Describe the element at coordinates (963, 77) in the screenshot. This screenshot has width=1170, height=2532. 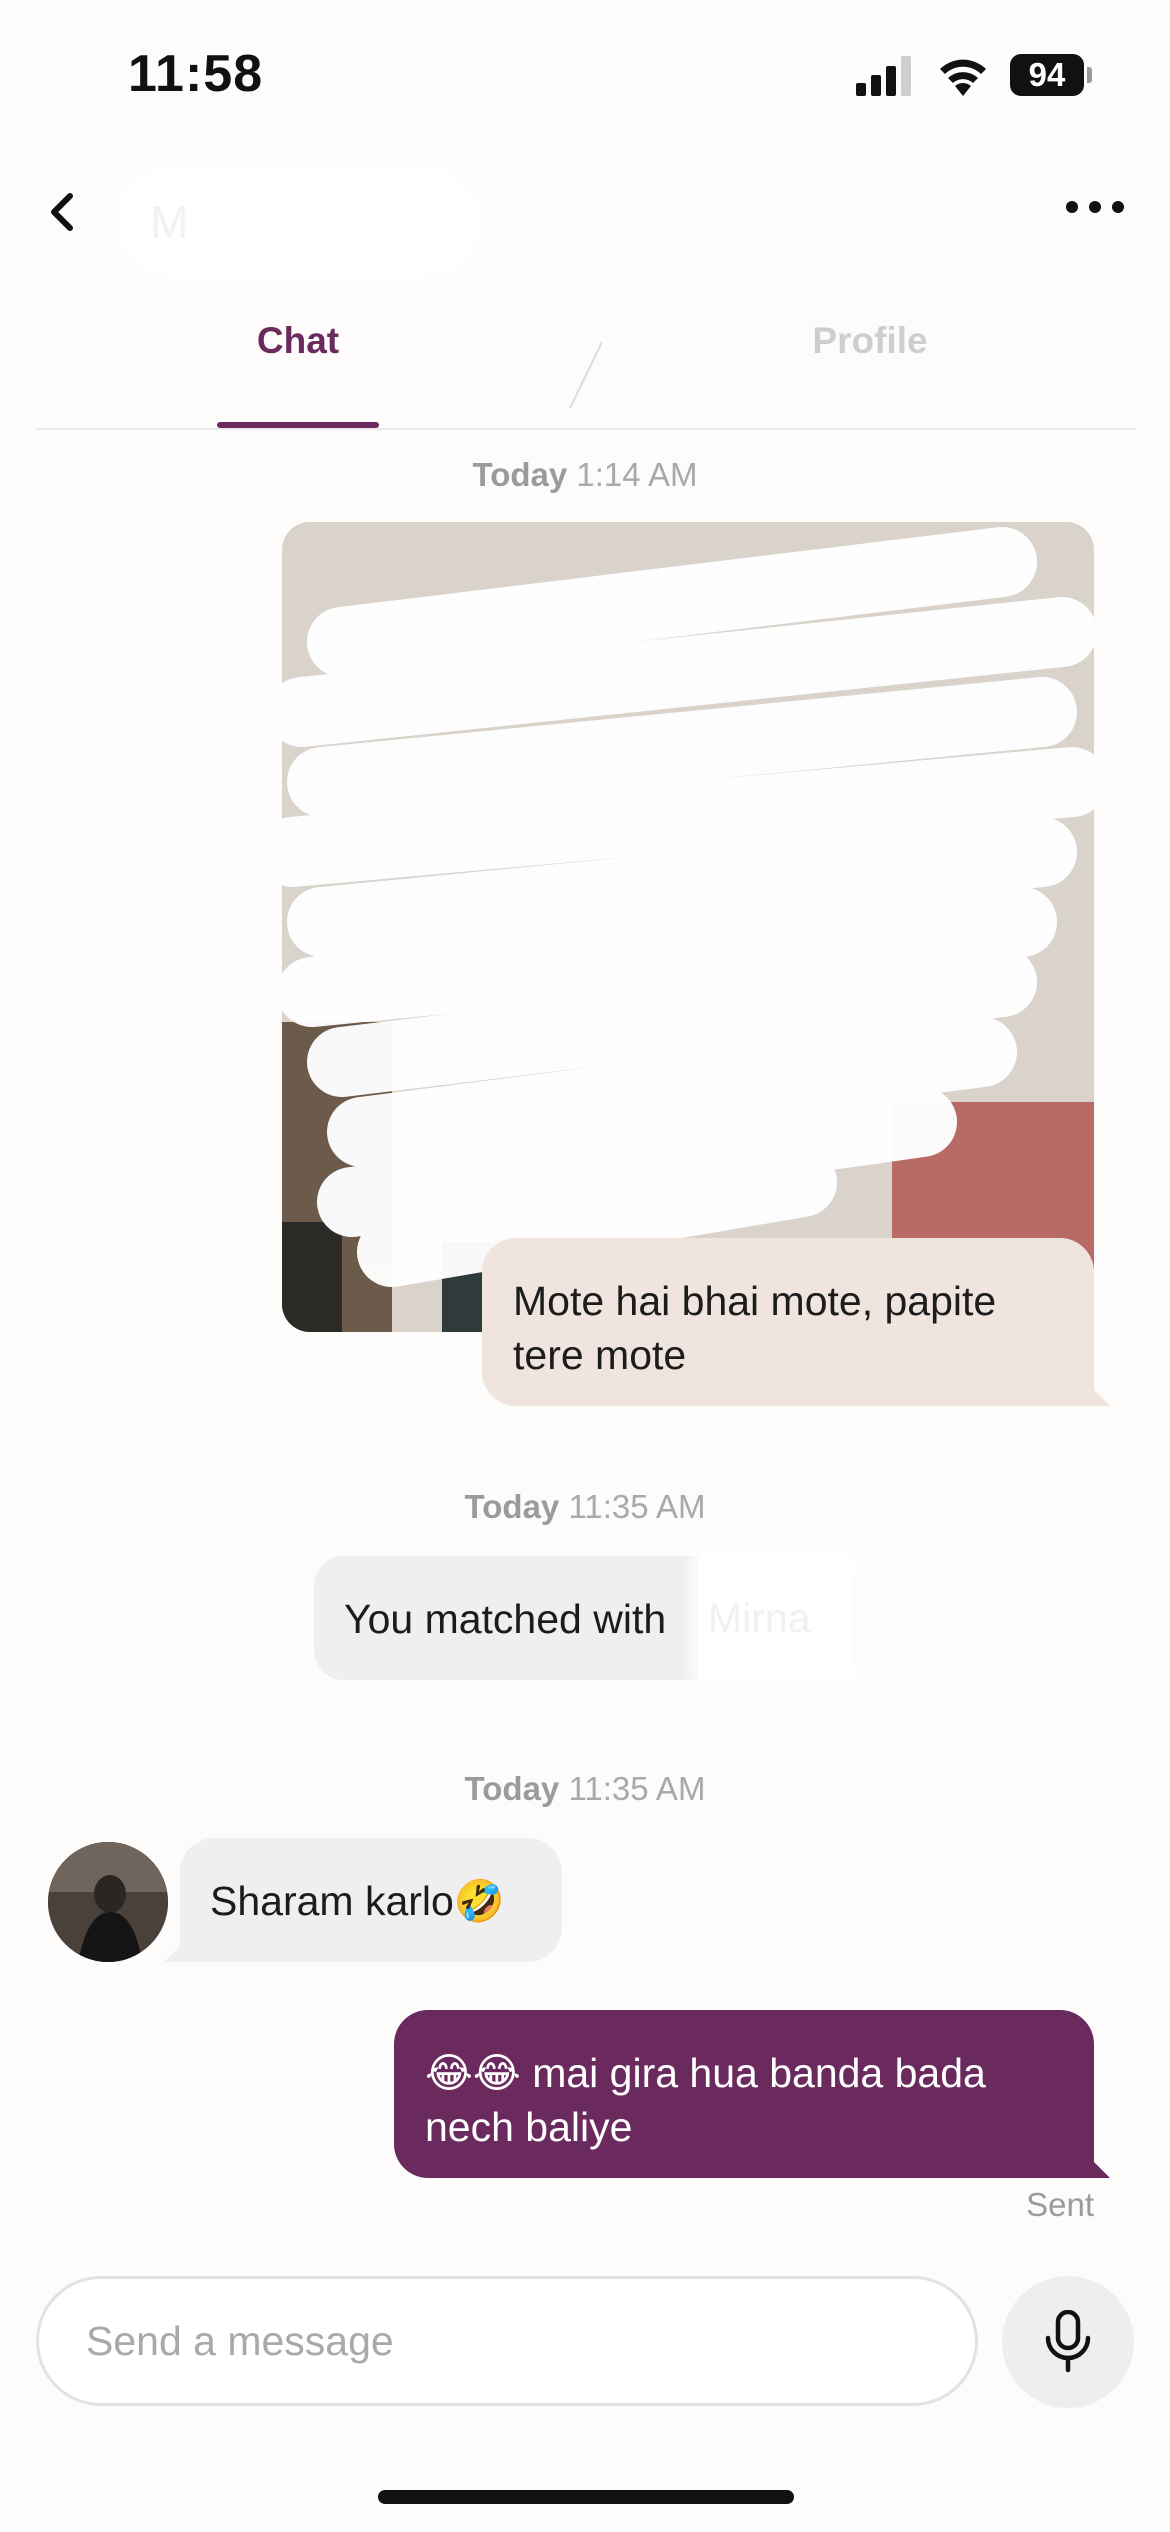
I see `wifi-icon` at that location.